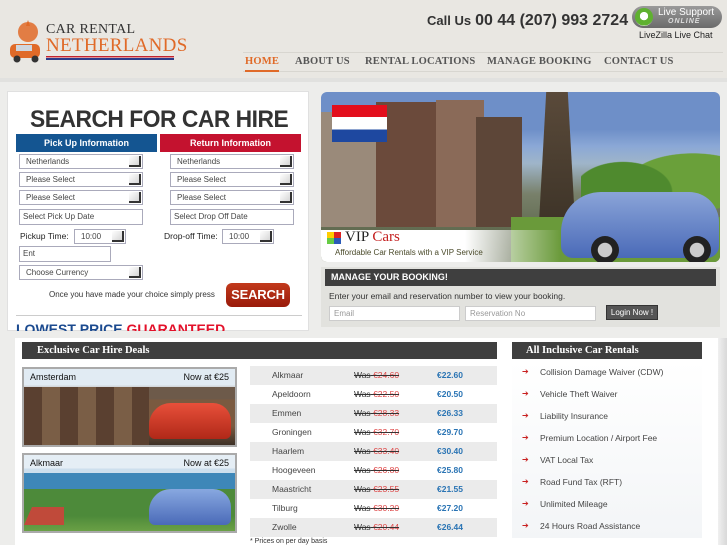 The height and width of the screenshot is (545, 727). What do you see at coordinates (232, 179) in the screenshot?
I see `return-city-select: Please Select` at bounding box center [232, 179].